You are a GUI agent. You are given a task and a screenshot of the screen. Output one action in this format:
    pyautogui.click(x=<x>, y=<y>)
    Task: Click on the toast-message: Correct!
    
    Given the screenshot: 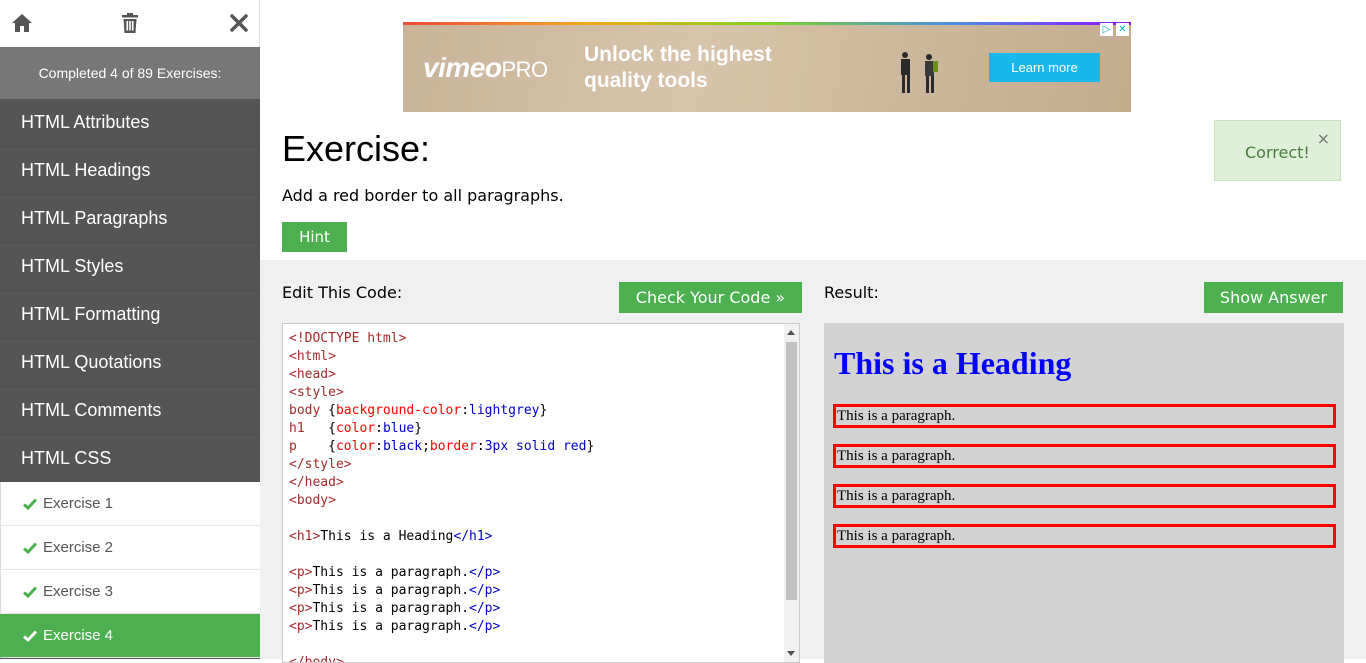 What is the action you would take?
    pyautogui.click(x=1277, y=152)
    